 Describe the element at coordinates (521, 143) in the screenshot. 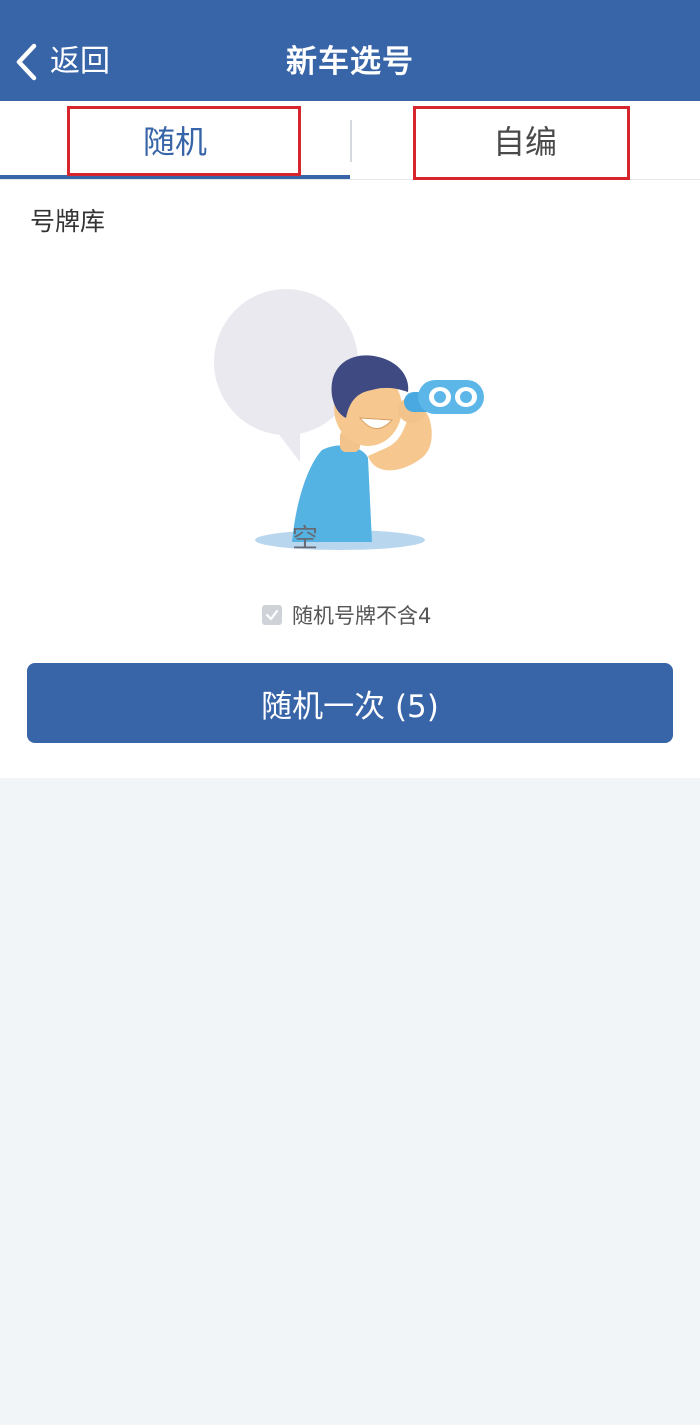

I see `annotation-box-custom-tab` at that location.